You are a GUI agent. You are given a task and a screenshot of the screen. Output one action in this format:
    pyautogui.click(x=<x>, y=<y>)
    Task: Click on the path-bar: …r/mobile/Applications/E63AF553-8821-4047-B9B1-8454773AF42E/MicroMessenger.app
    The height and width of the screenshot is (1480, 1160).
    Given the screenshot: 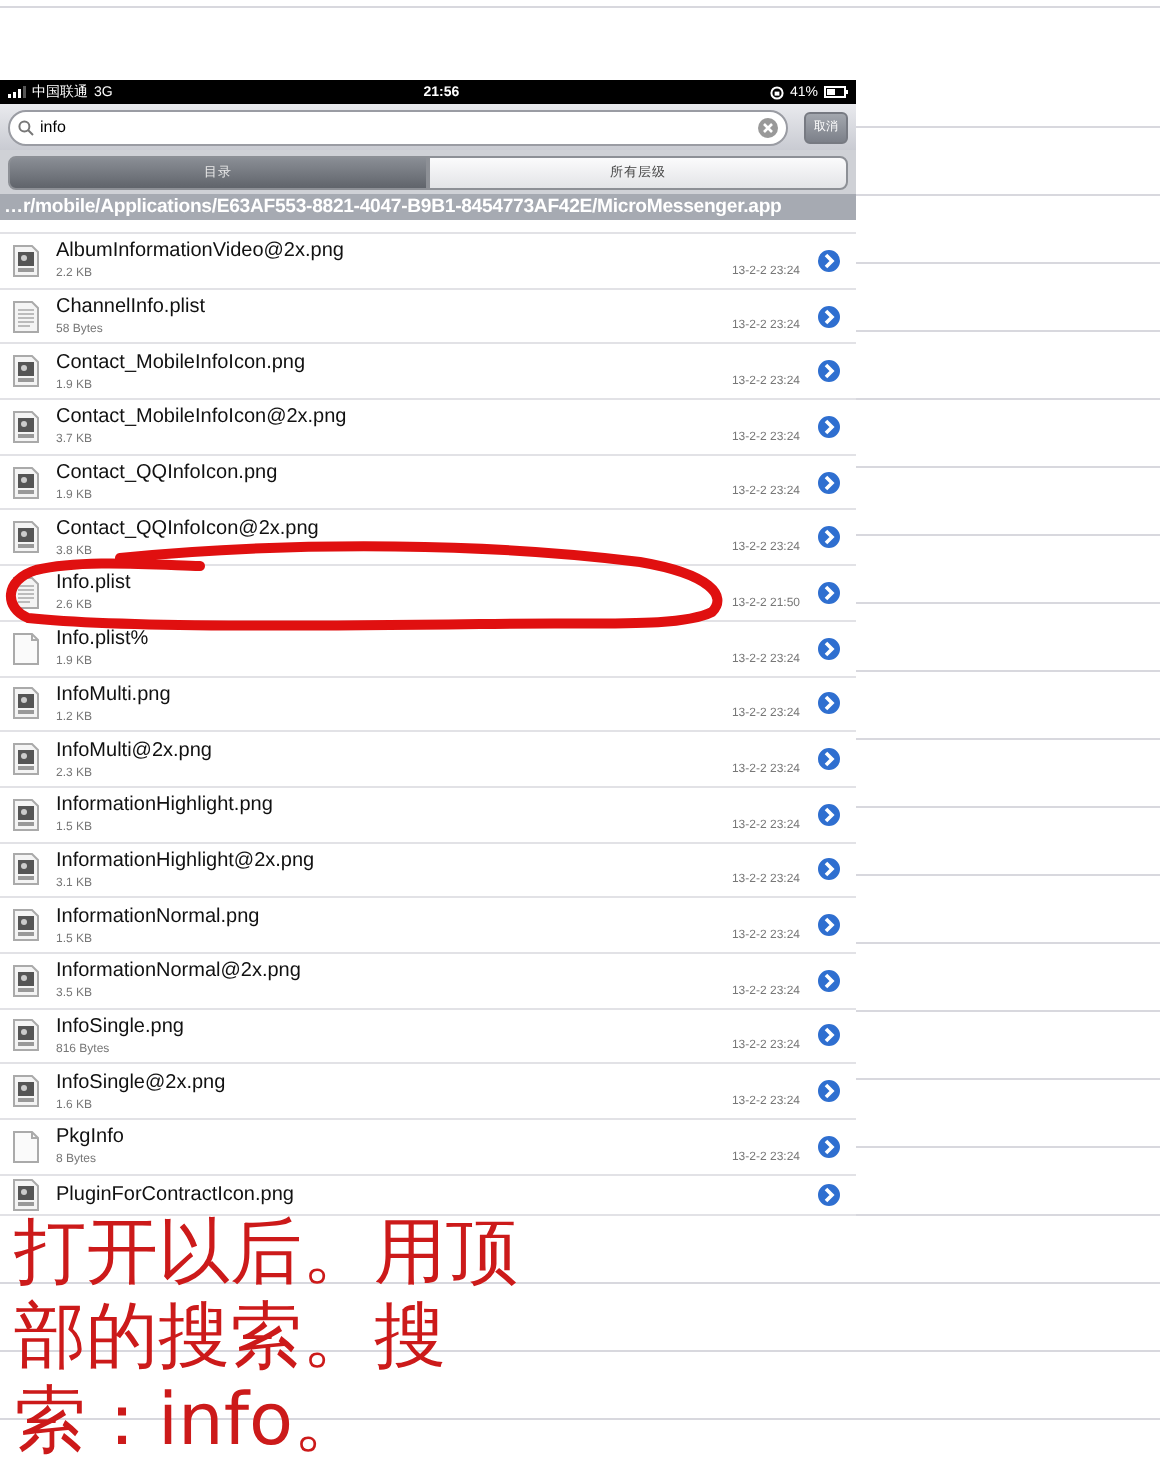 What is the action you would take?
    pyautogui.click(x=428, y=207)
    